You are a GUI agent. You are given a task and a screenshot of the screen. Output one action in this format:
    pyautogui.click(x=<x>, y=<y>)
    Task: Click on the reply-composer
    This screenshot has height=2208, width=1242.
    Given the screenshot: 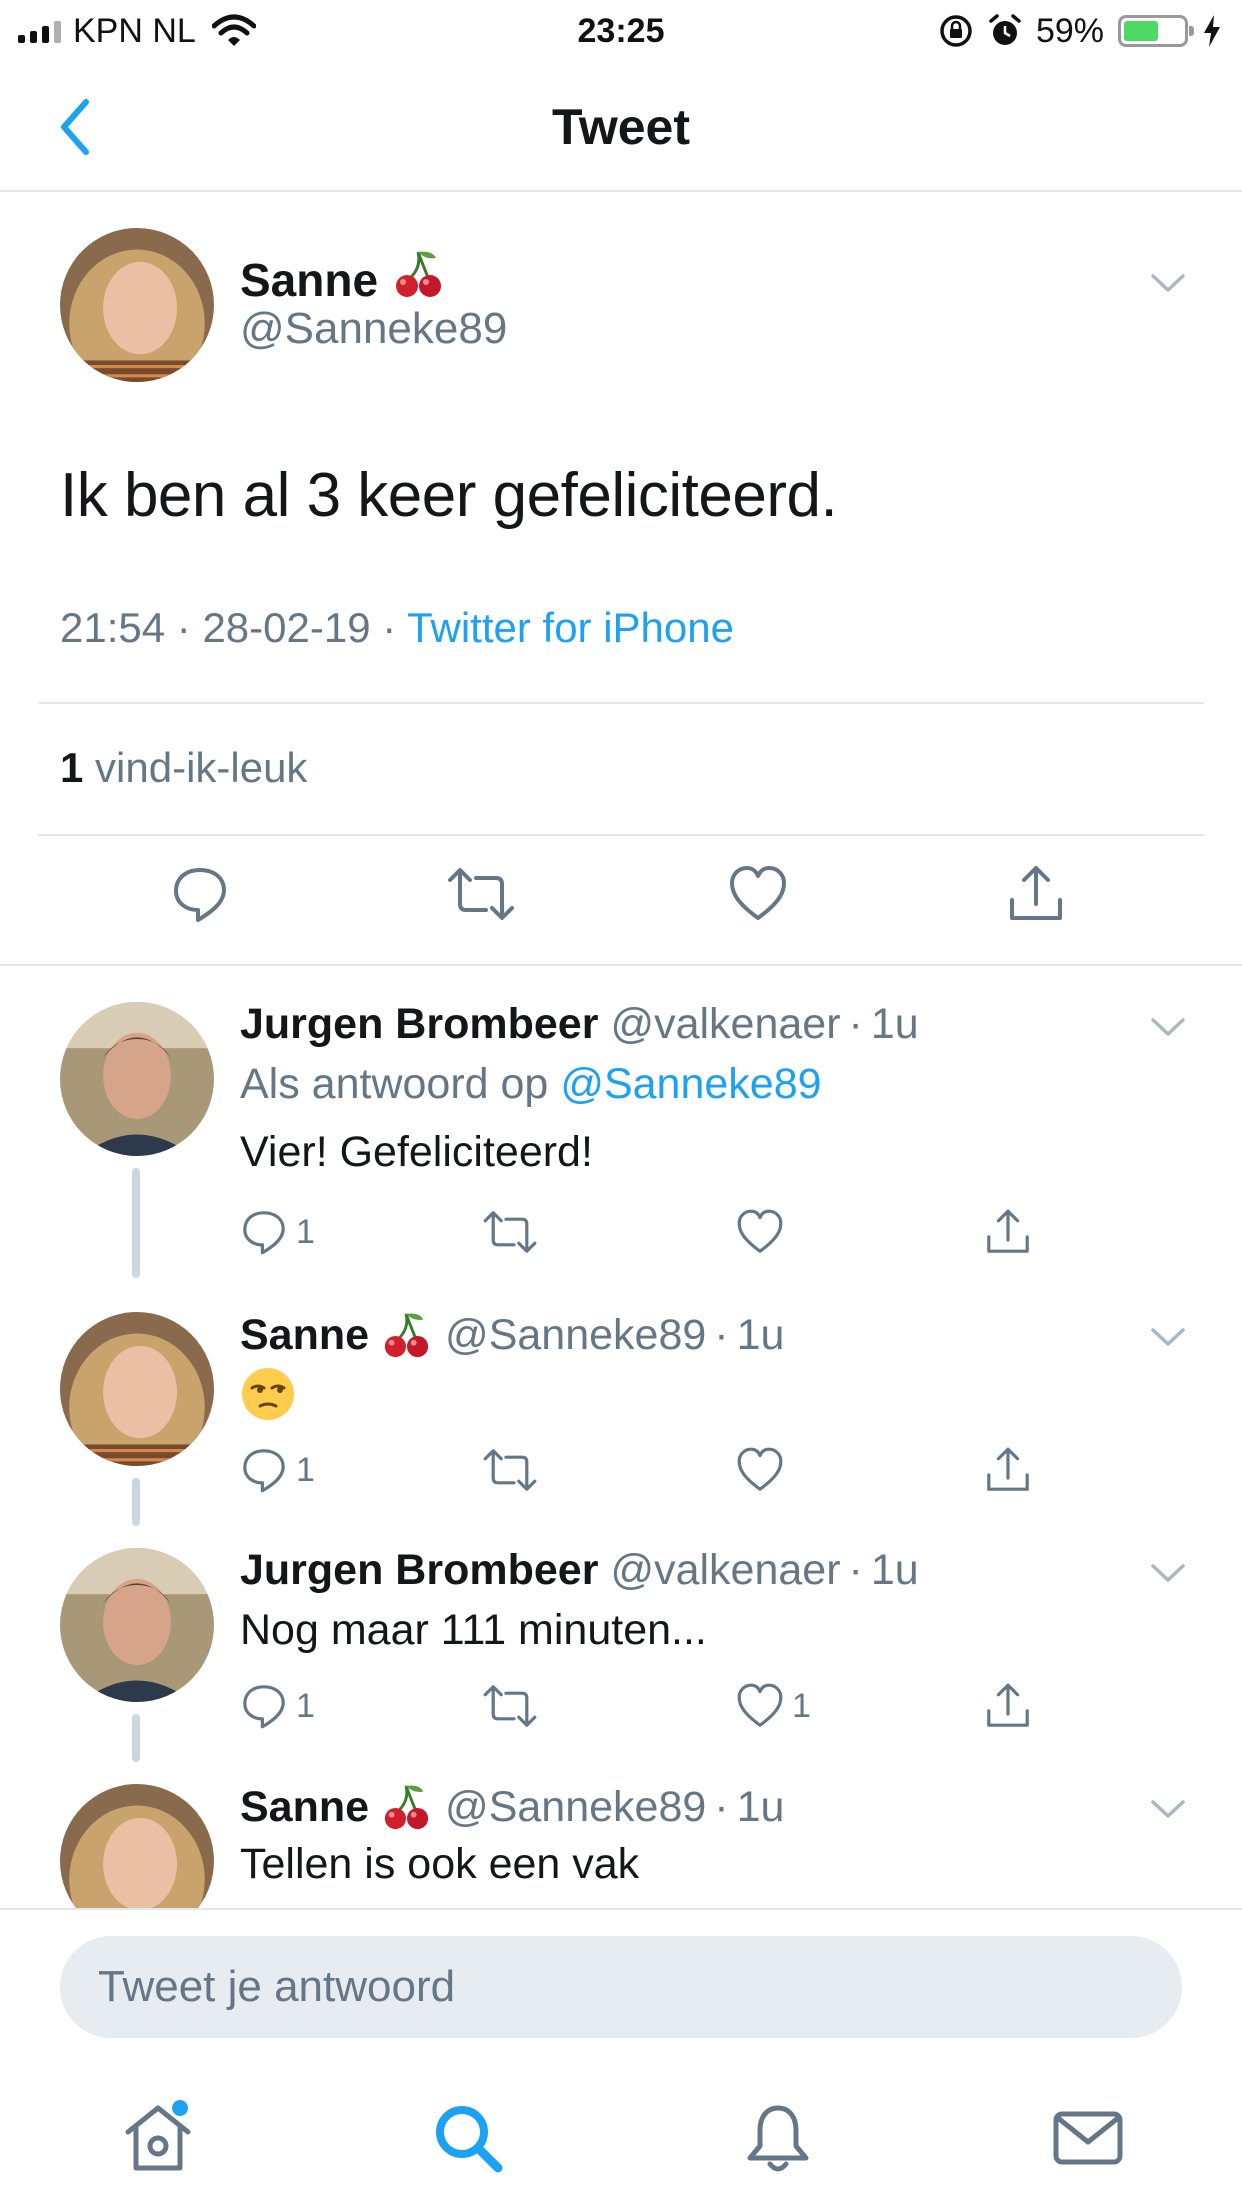 What is the action you would take?
    pyautogui.click(x=621, y=1988)
    